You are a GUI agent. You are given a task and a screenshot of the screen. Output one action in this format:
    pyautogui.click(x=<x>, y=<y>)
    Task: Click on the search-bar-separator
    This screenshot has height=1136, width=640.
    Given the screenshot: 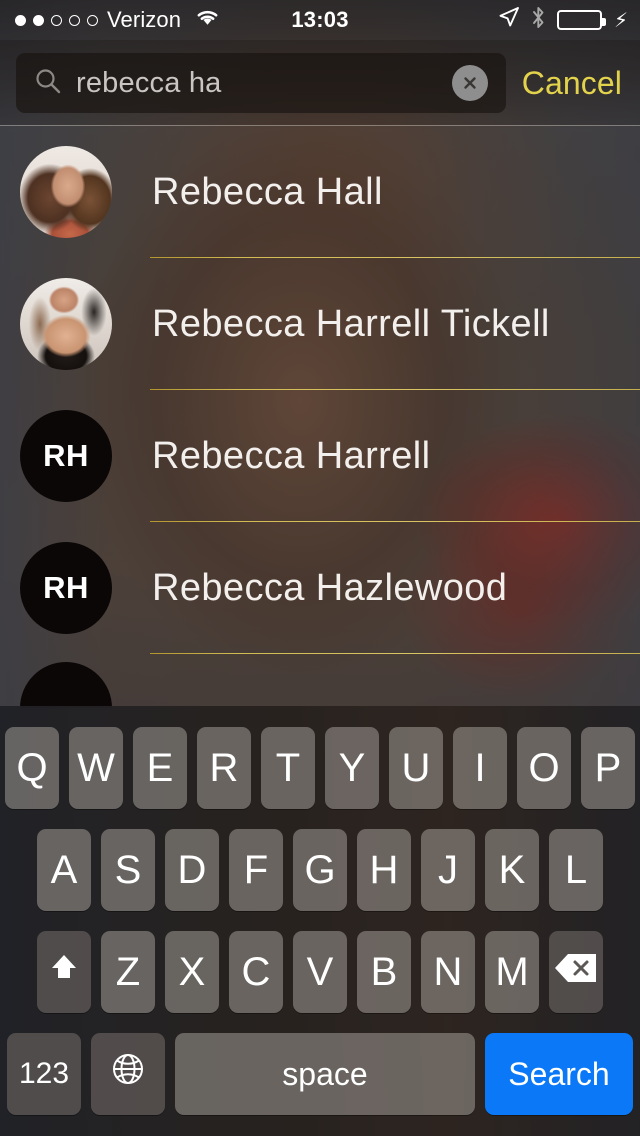 What is the action you would take?
    pyautogui.click(x=320, y=125)
    